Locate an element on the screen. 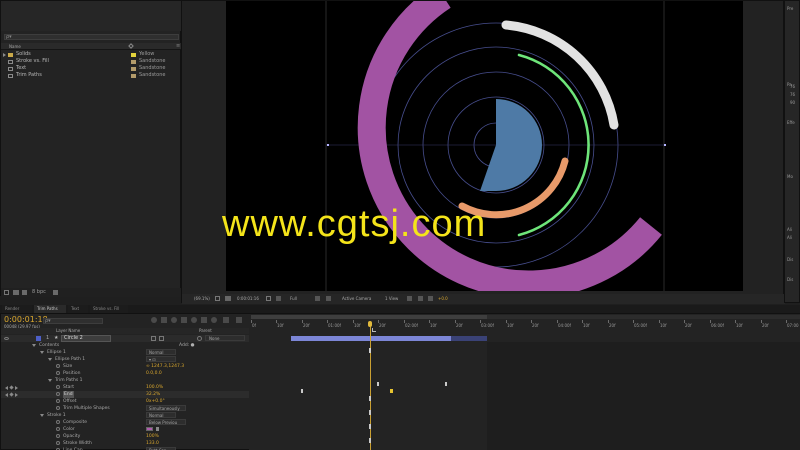  right-panel-label: Effe is located at coordinates (791, 122).